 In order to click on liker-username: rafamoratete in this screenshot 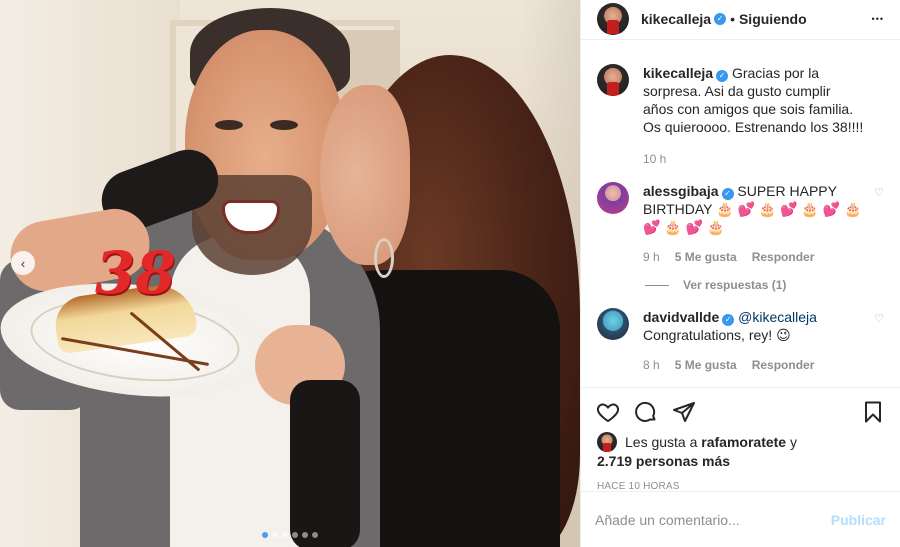, I will do `click(743, 442)`.